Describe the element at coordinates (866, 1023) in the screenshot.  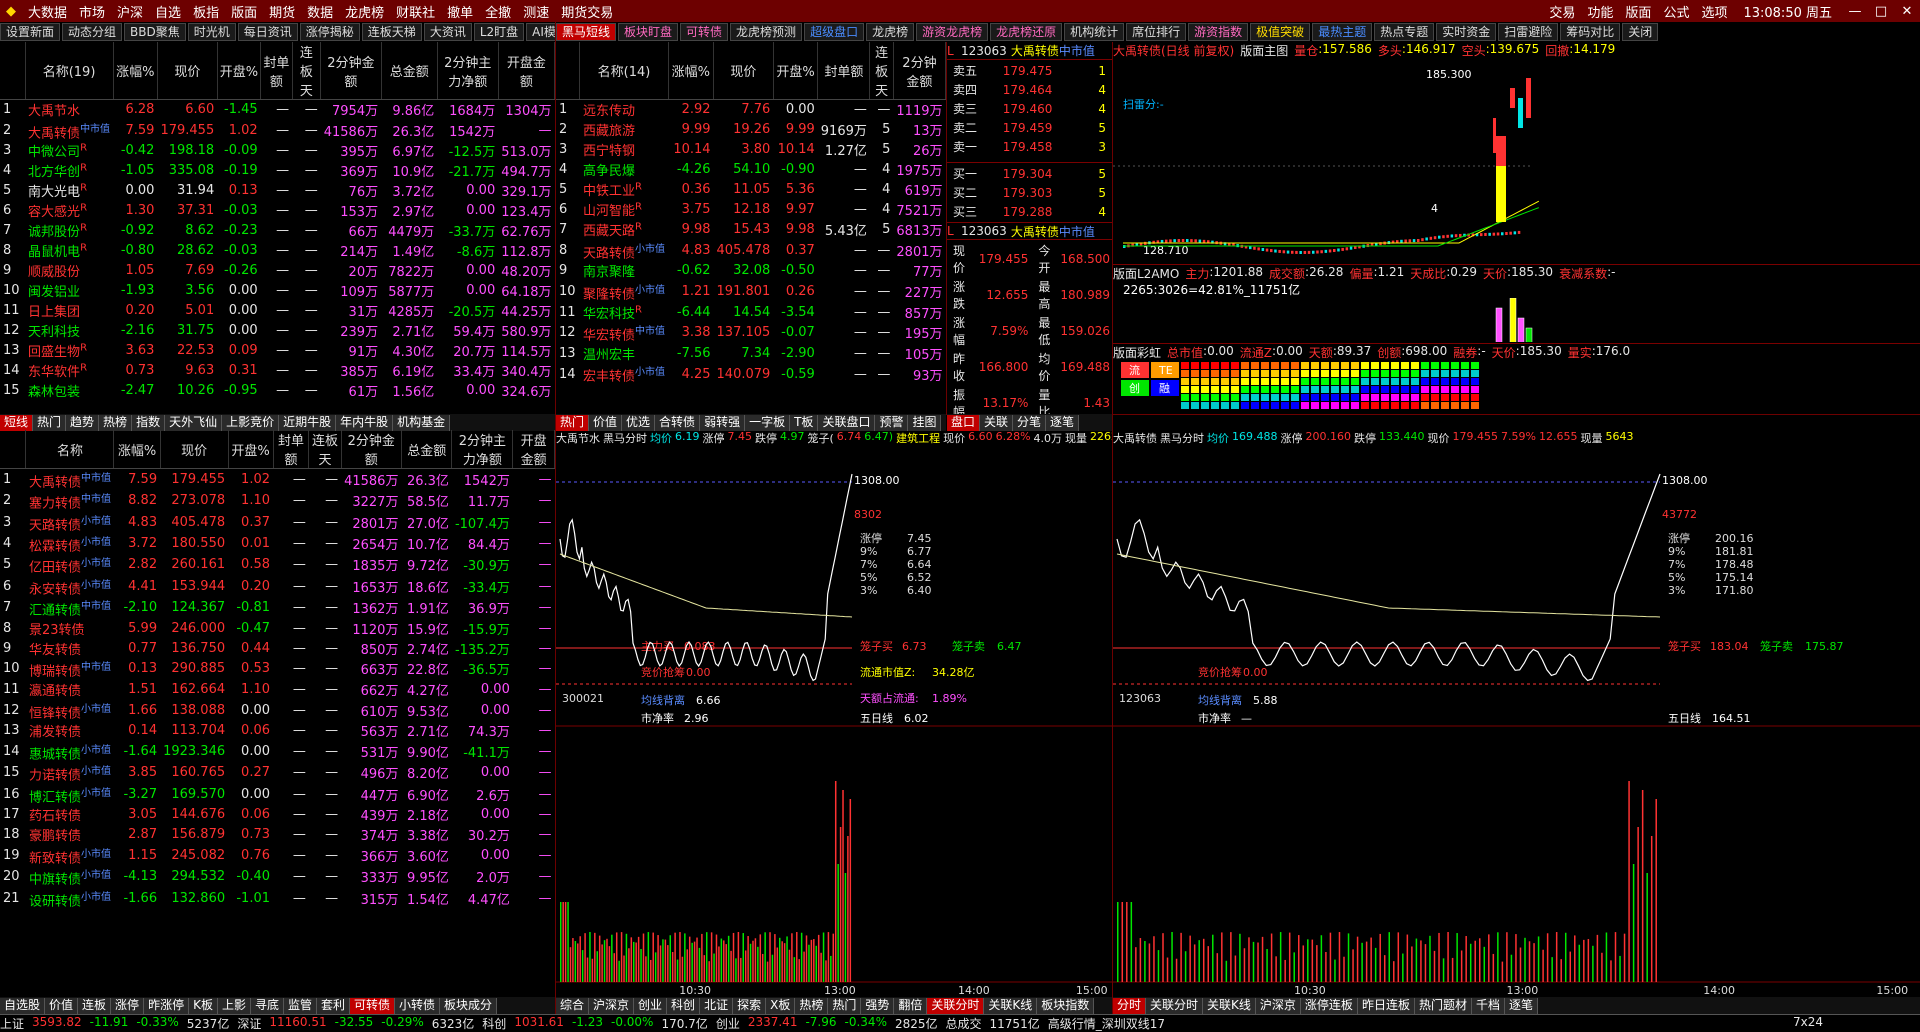
I see `status-cy: -0.34%` at that location.